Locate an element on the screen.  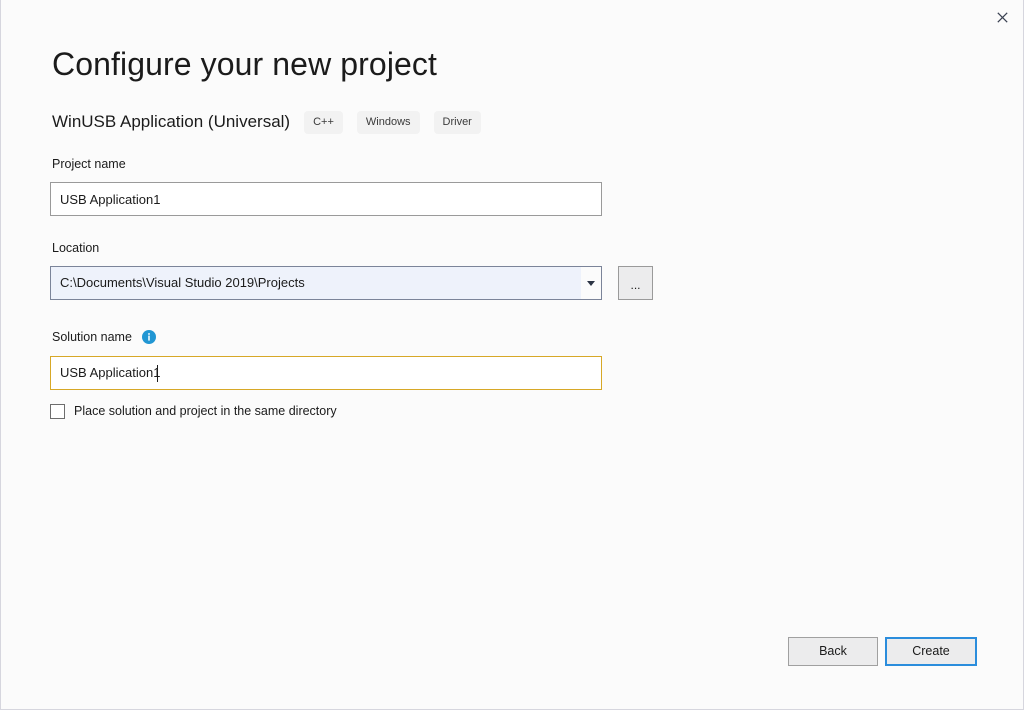
solution-name-label: Solution name is located at coordinates (92, 337).